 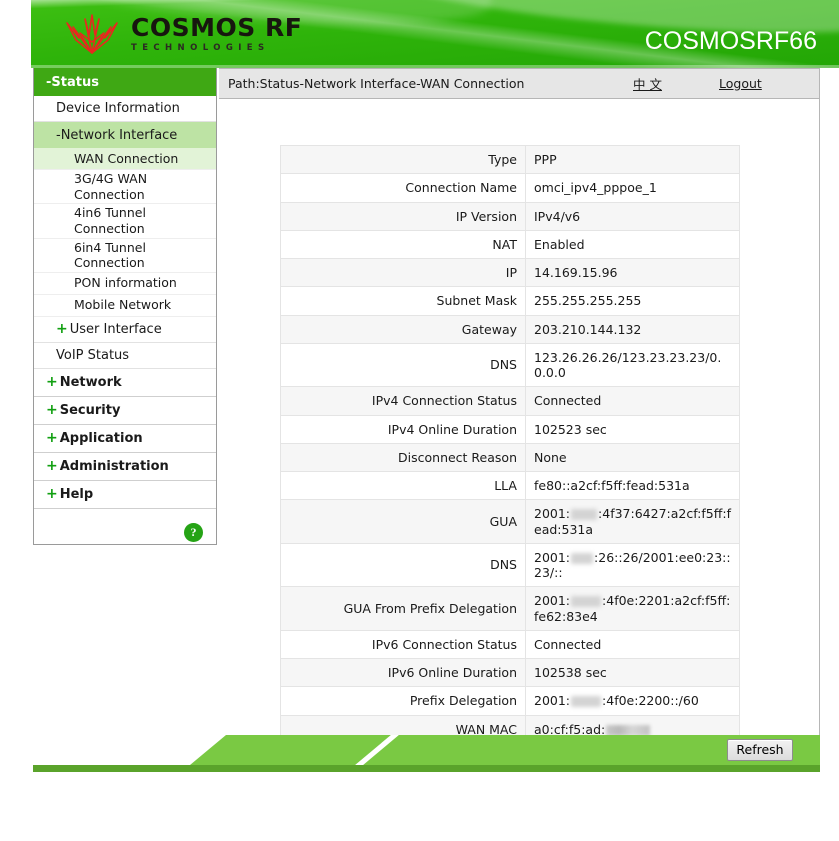 I want to click on table-cell-value: 102523 sec, so click(x=632, y=429).